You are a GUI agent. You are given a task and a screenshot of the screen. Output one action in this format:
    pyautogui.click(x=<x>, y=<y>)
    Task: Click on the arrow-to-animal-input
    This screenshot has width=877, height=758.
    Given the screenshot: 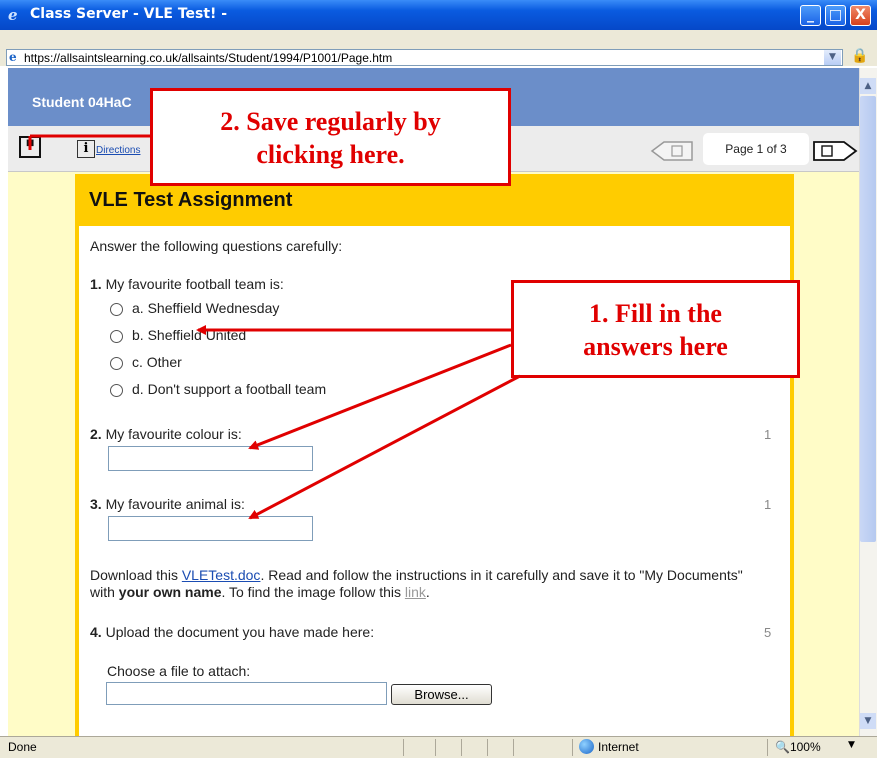 What is the action you would take?
    pyautogui.click(x=384, y=447)
    